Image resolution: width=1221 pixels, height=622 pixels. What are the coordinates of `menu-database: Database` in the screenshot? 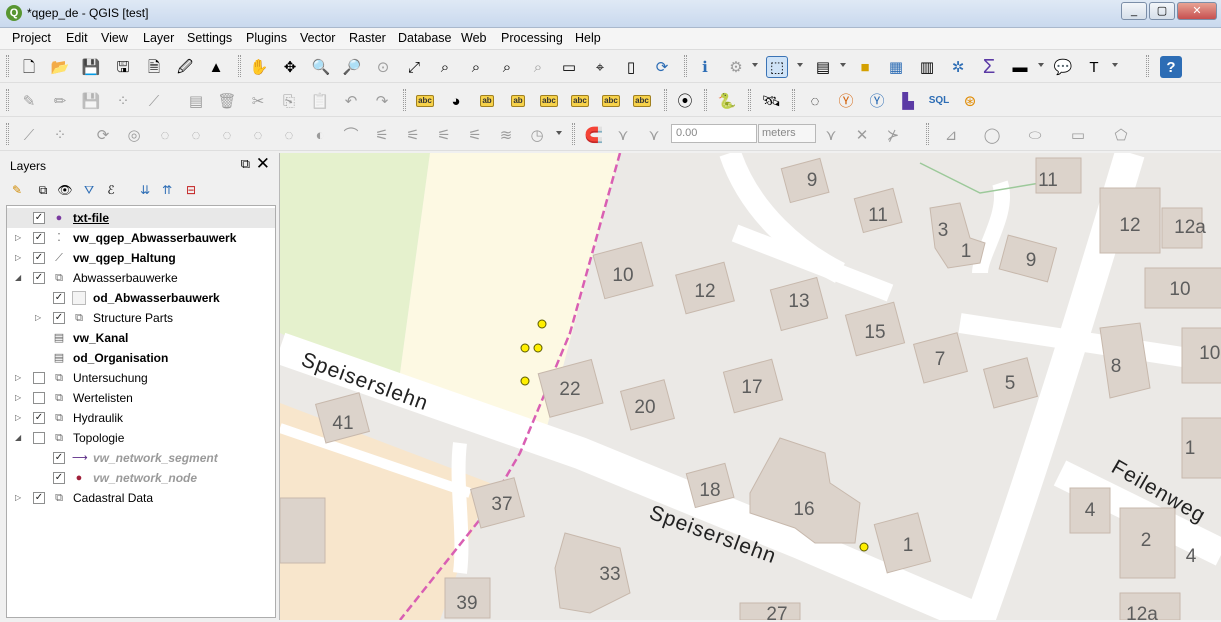 It's located at (425, 38).